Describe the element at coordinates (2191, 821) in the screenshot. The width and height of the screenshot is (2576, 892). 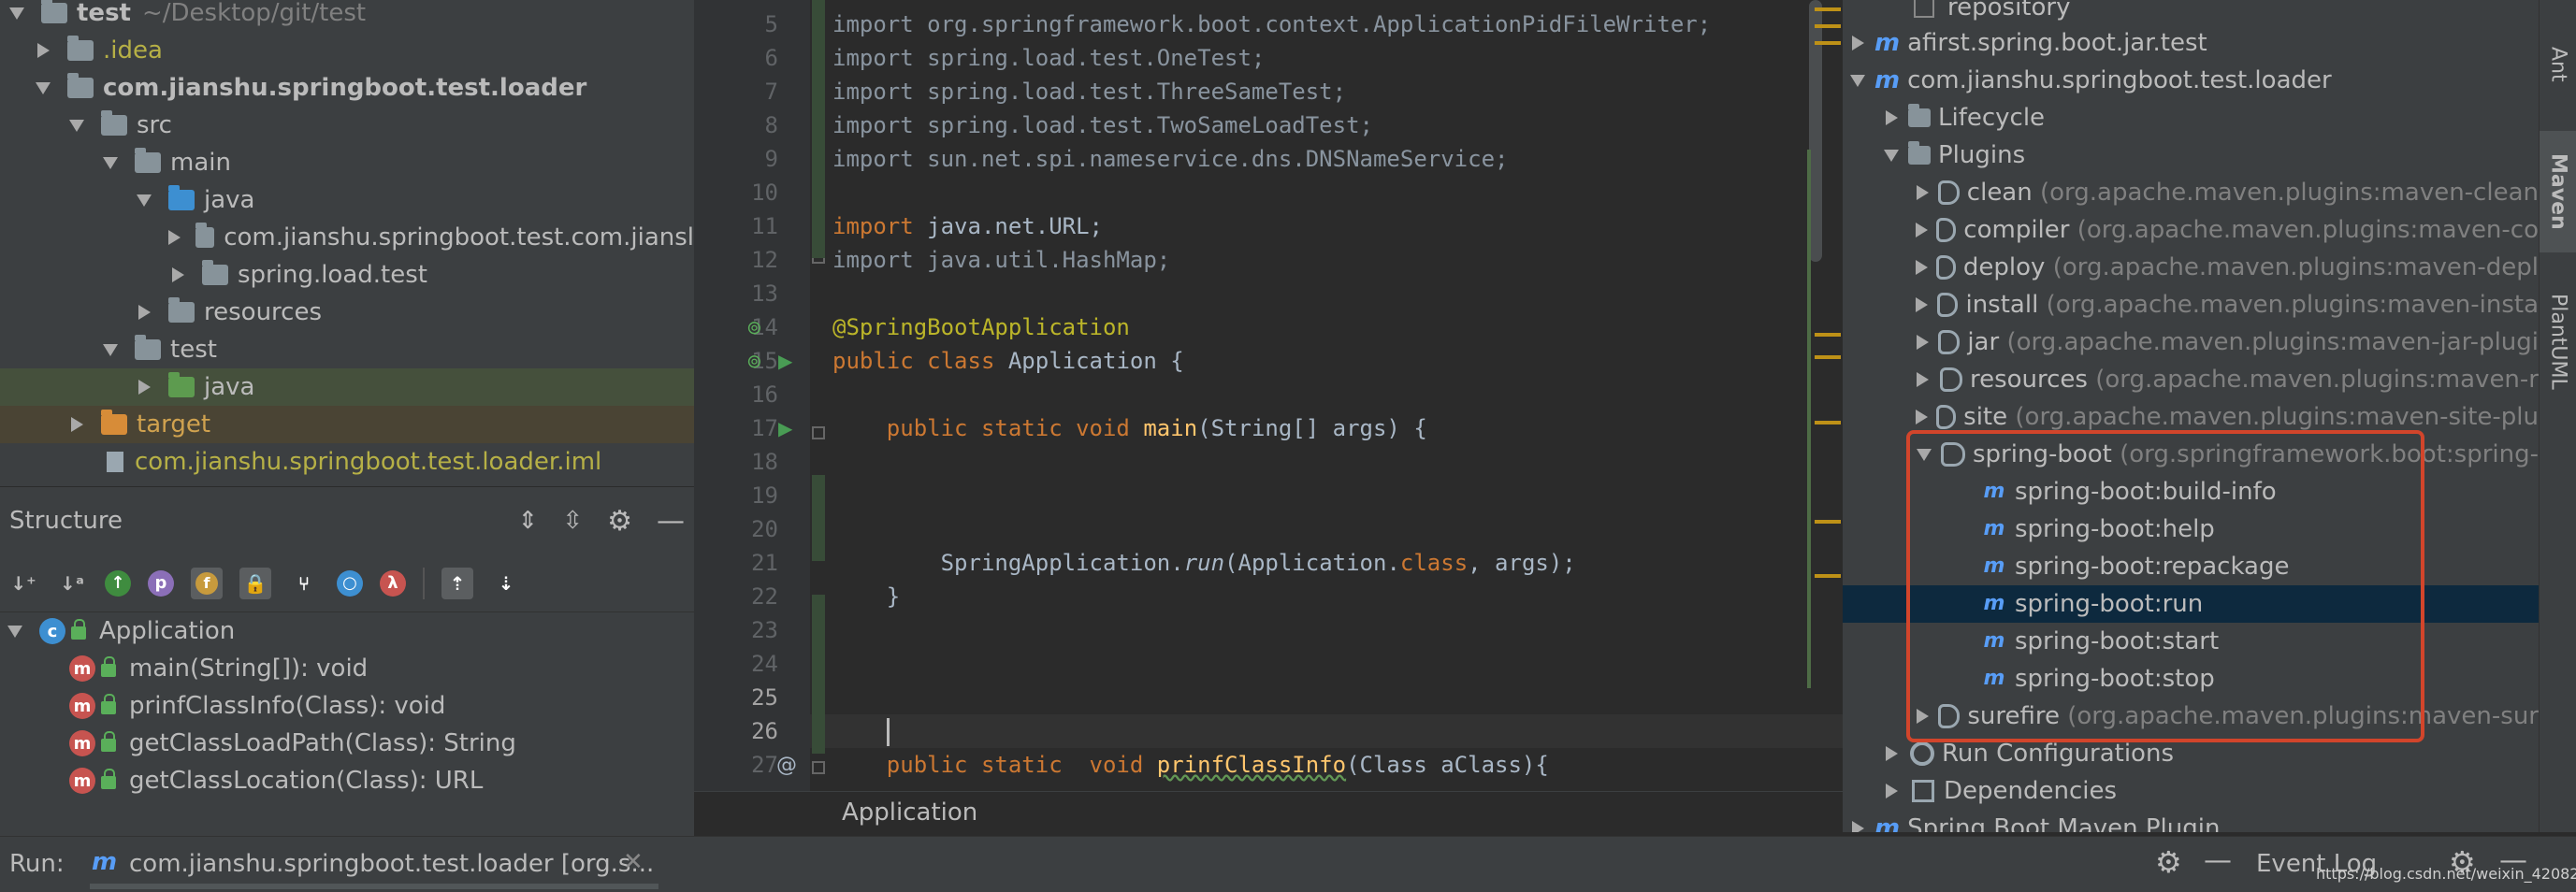
I see `maven-spring-boot-plugin: m Spring Boot Maven Plugin` at that location.